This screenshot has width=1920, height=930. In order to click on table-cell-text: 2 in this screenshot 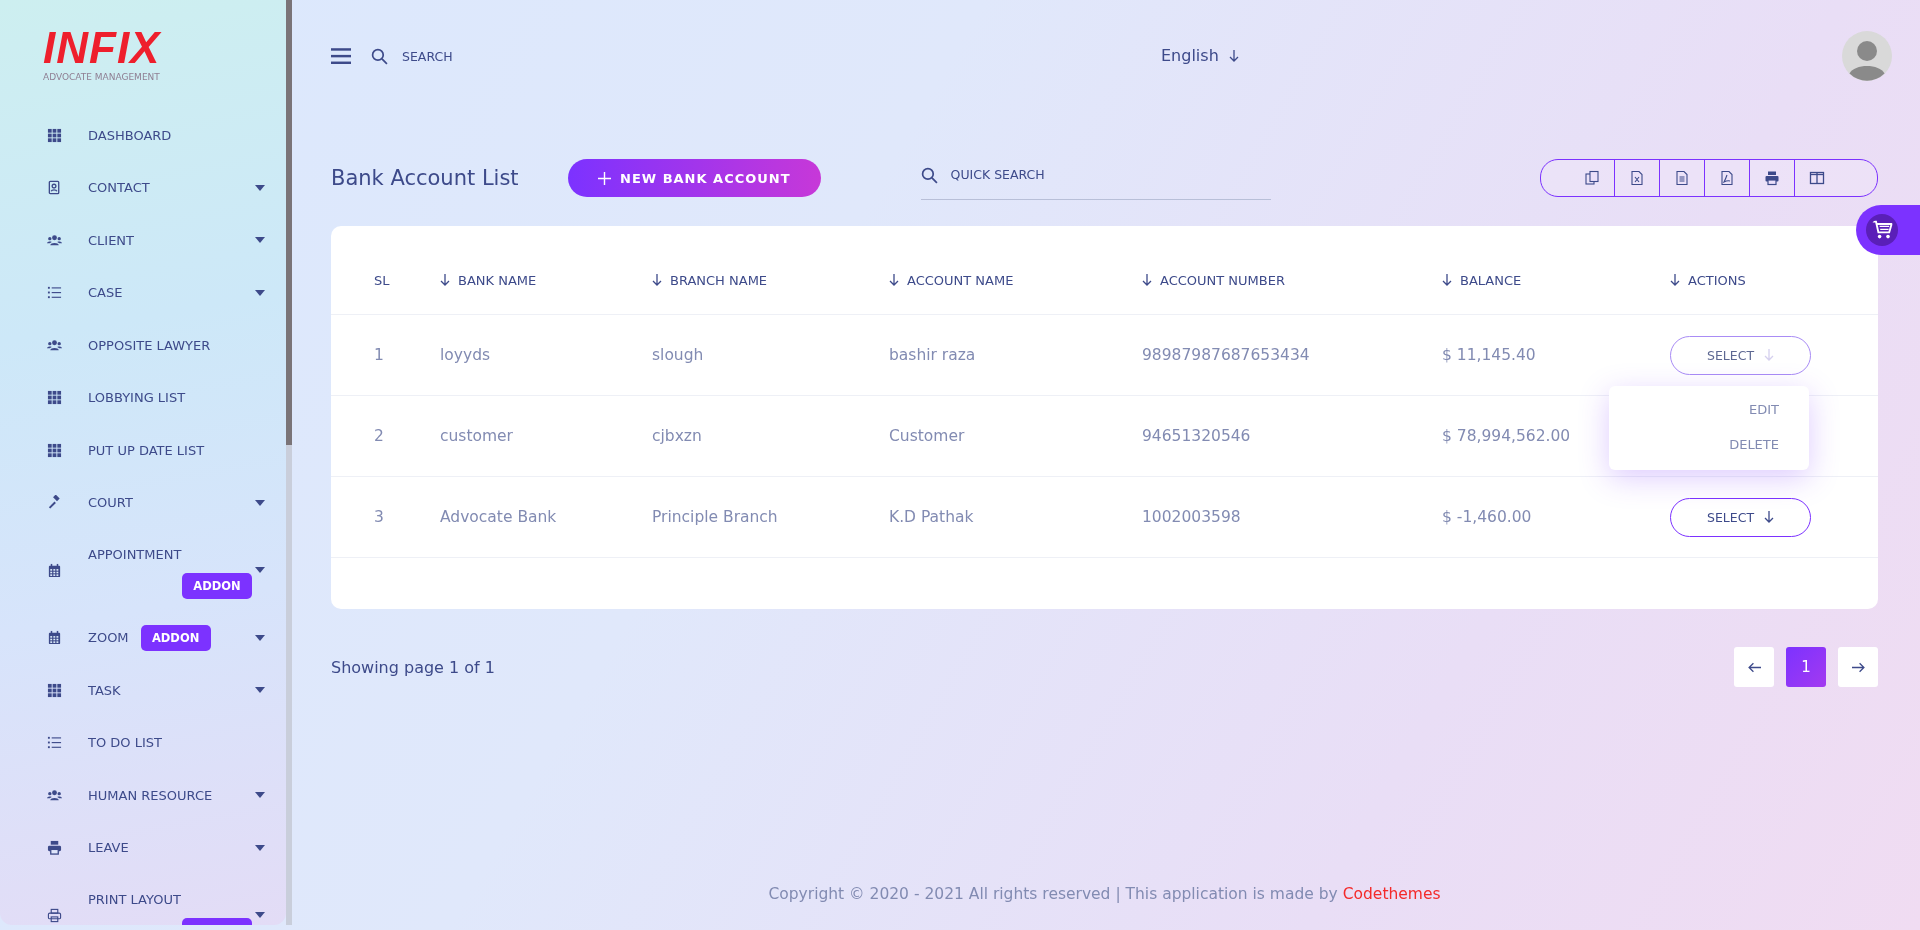, I will do `click(379, 436)`.